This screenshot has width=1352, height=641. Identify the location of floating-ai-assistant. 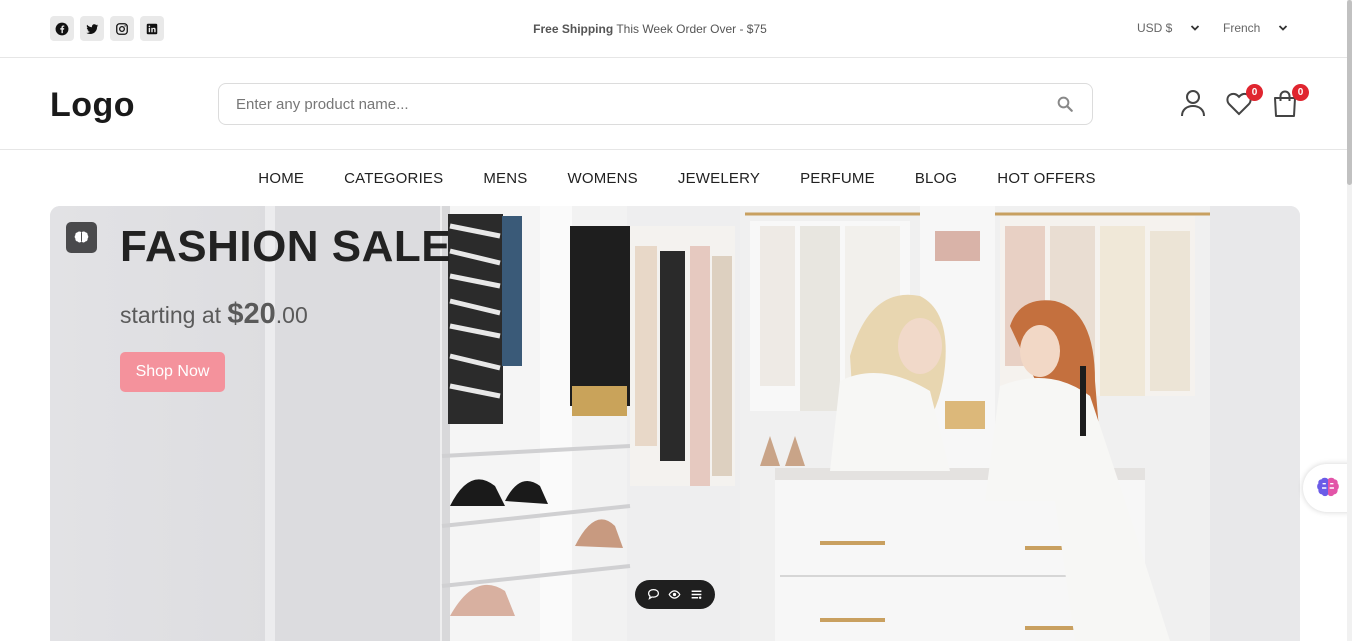
(1327, 488).